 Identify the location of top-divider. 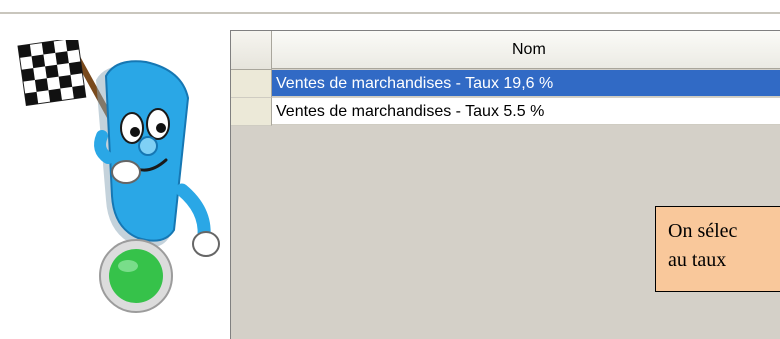
(390, 13).